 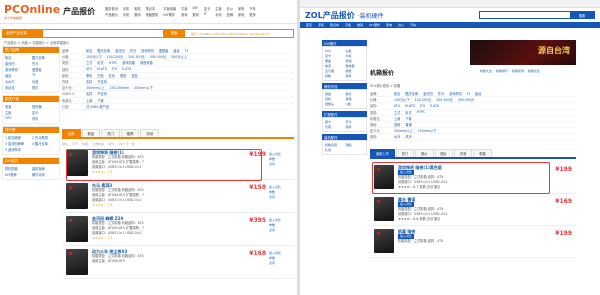 What do you see at coordinates (207, 8) in the screenshot?
I see `nav-link: 显卡` at bounding box center [207, 8].